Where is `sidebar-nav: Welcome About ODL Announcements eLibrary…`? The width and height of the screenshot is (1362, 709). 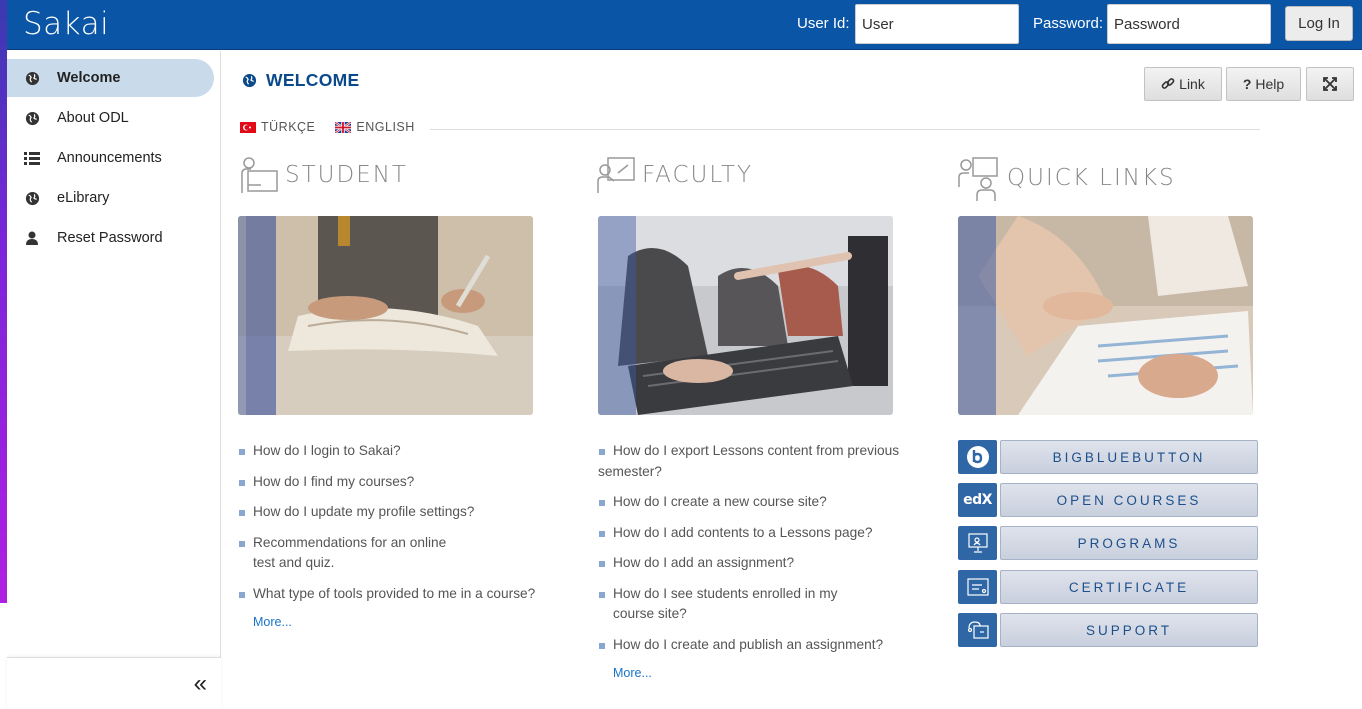 sidebar-nav: Welcome About ODL Announcements eLibrary… is located at coordinates (114, 380).